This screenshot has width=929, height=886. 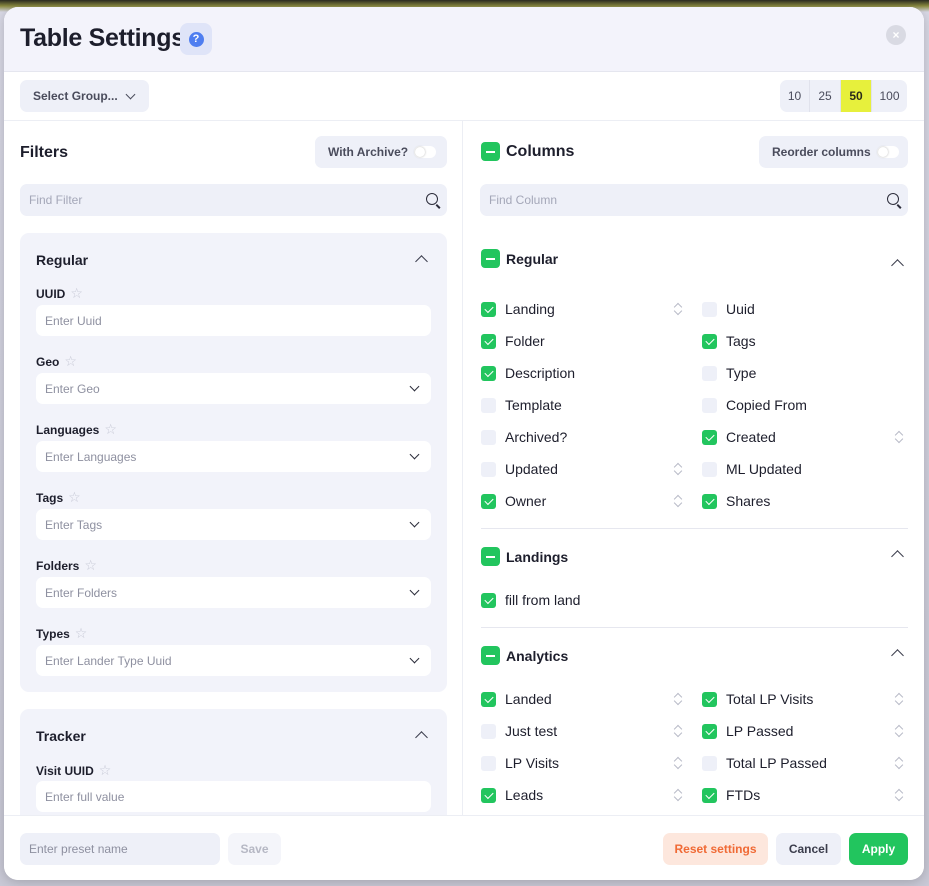 What do you see at coordinates (694, 200) in the screenshot?
I see `find-column-input: Find Column` at bounding box center [694, 200].